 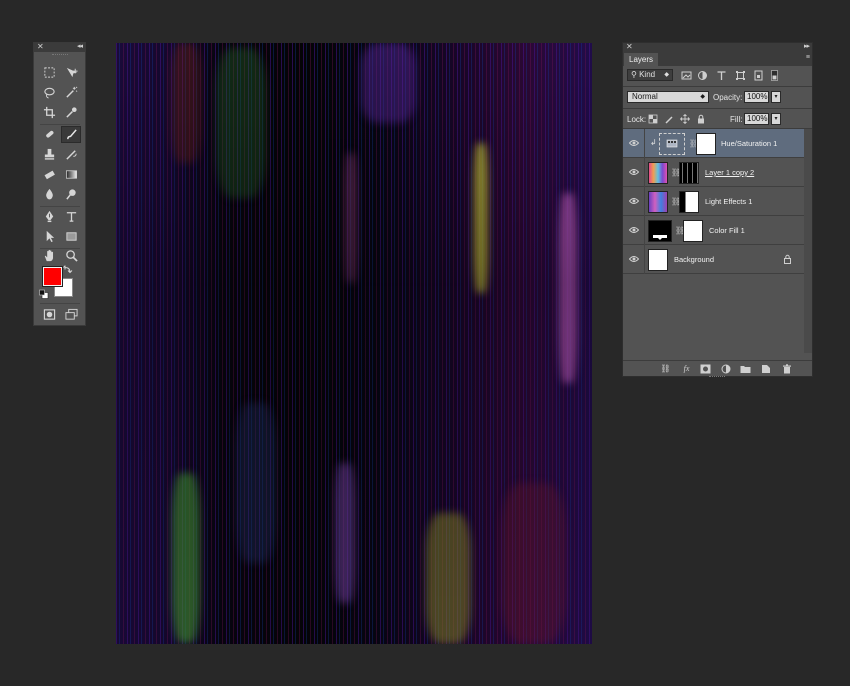 What do you see at coordinates (49, 134) in the screenshot?
I see `healing-brush-tool-icon` at bounding box center [49, 134].